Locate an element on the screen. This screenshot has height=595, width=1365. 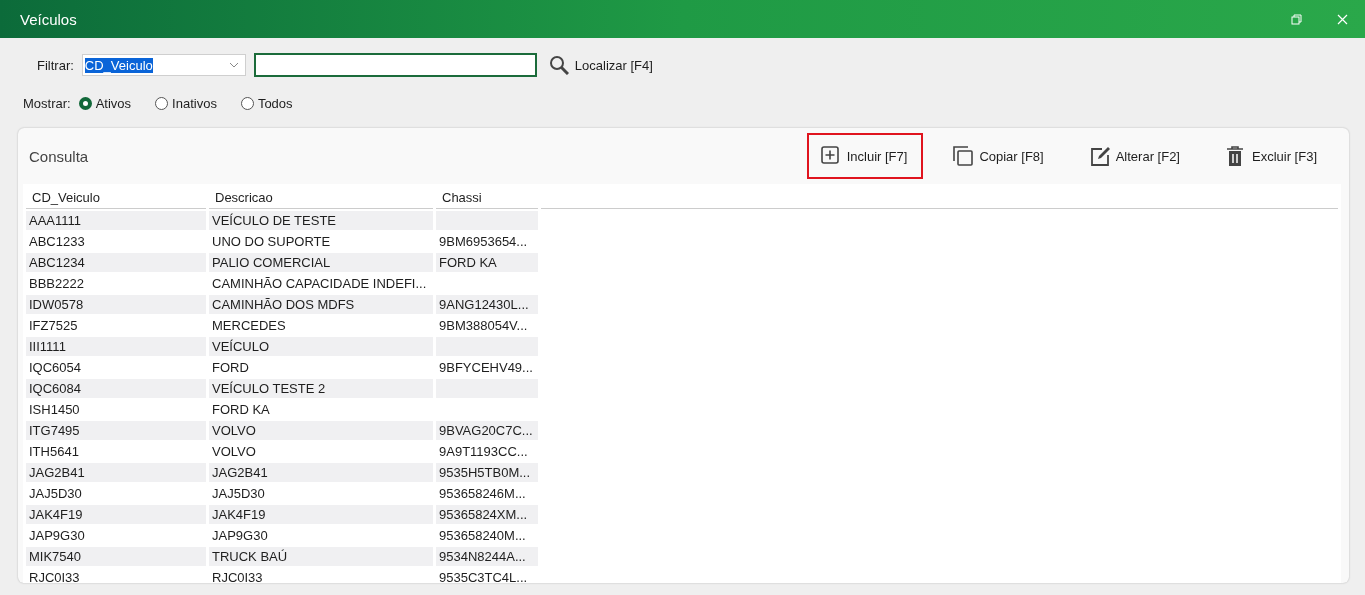
filter-label: Filtrar: is located at coordinates (55, 65).